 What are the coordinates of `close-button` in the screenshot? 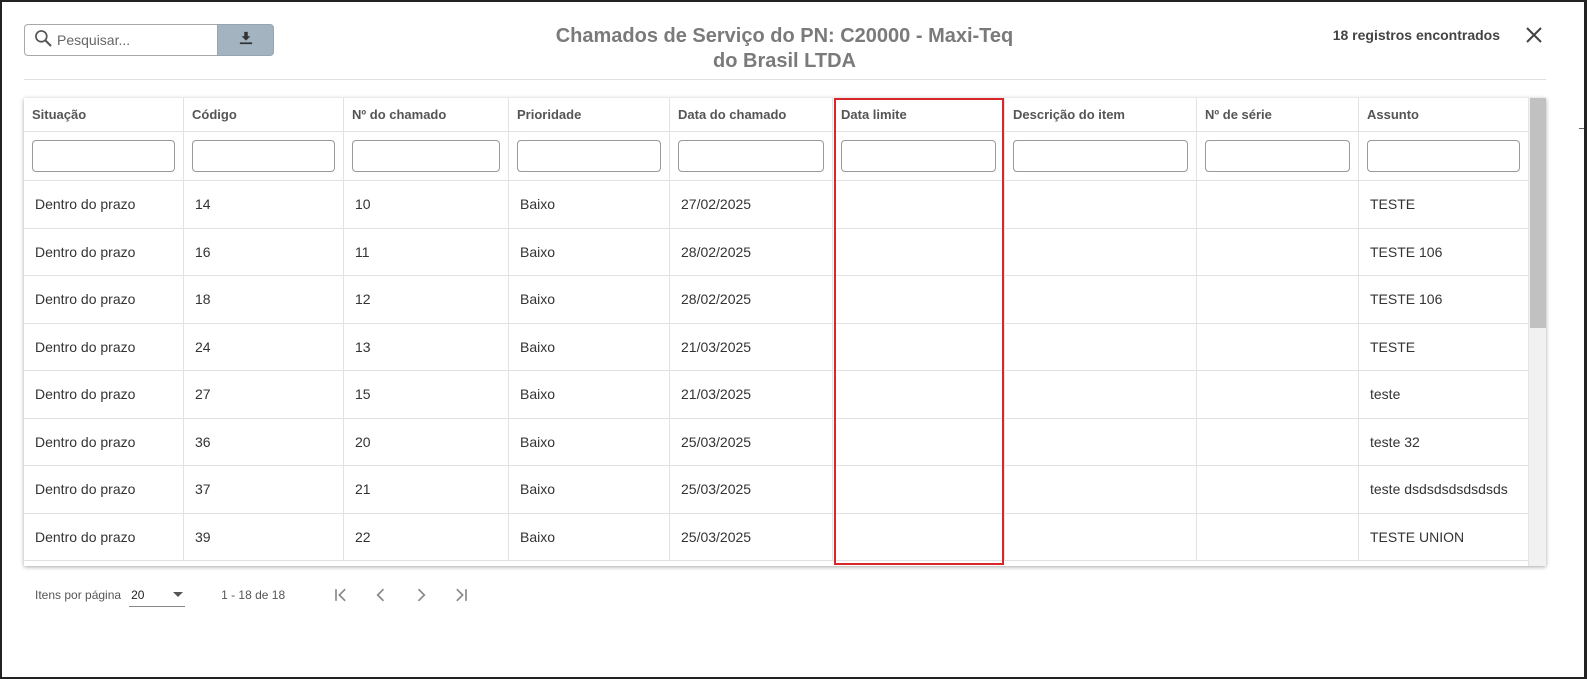 It's located at (1534, 35).